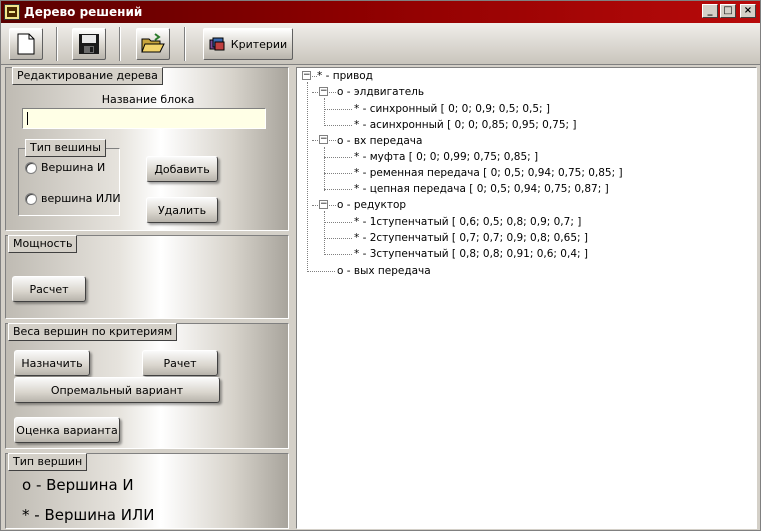 The width and height of the screenshot is (761, 531). I want to click on tree-node: * - синхронный [ 0; 0; 0,9; 0,5; 0,5; ], so click(452, 109).